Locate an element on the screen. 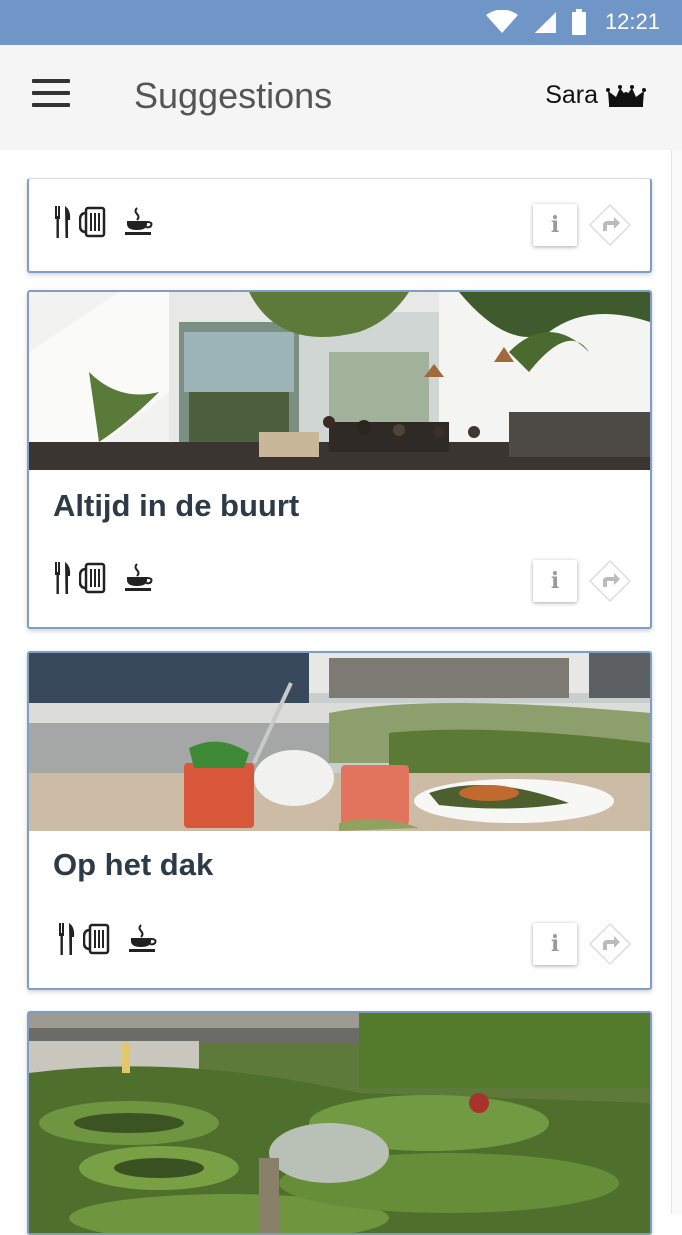 The height and width of the screenshot is (1235, 682). wifi-icon is located at coordinates (501, 21).